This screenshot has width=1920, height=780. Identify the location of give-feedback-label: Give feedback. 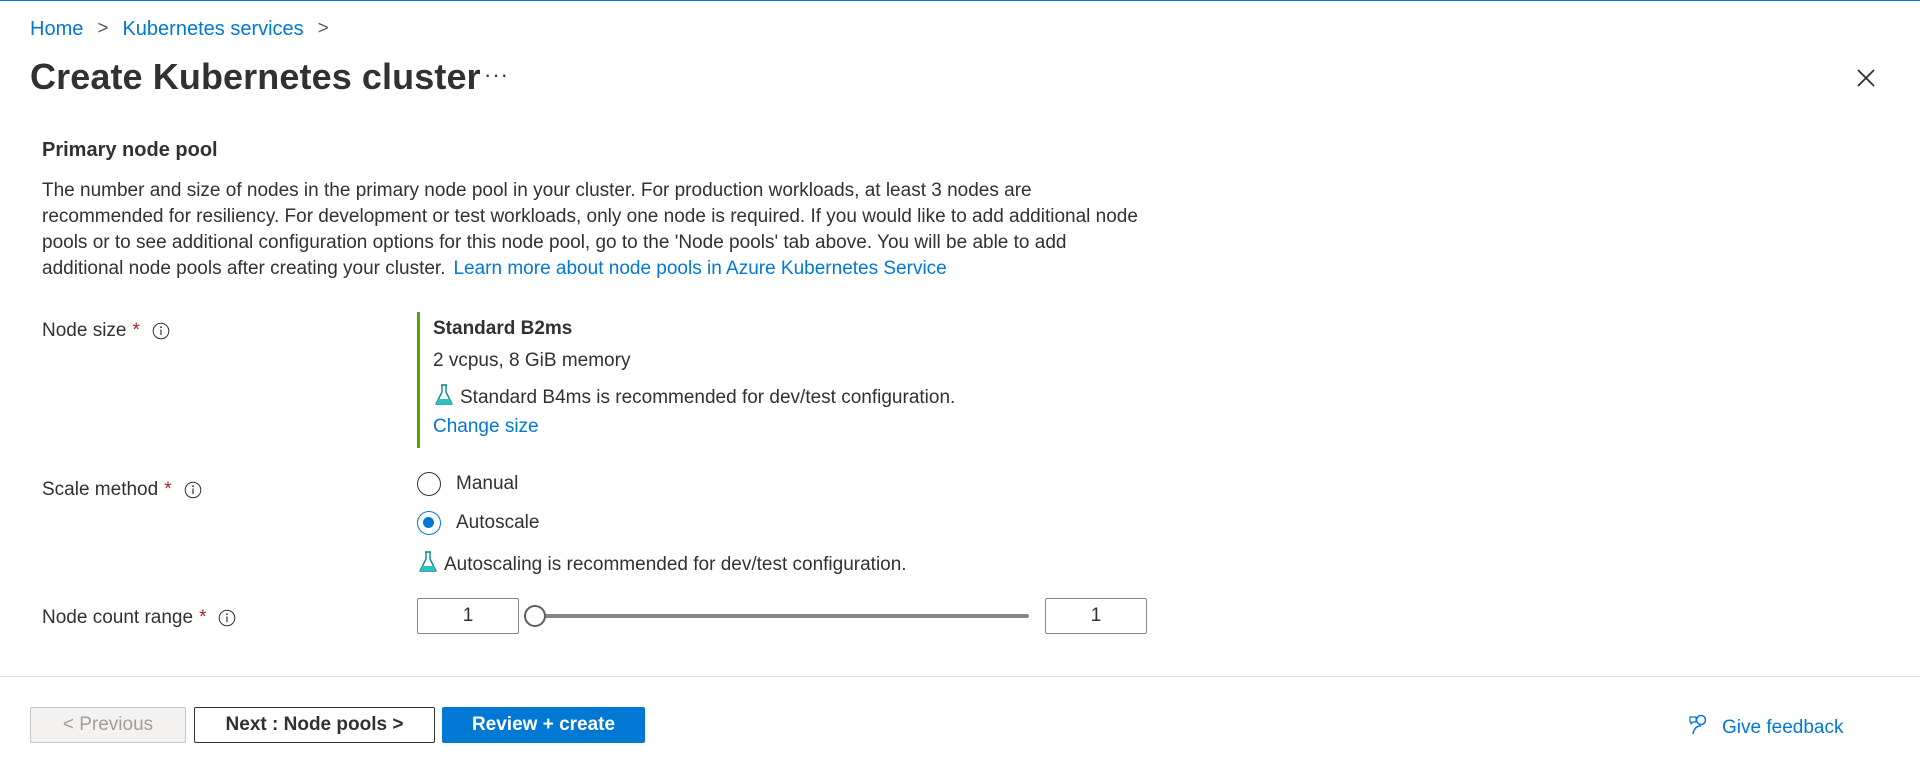
(1783, 727).